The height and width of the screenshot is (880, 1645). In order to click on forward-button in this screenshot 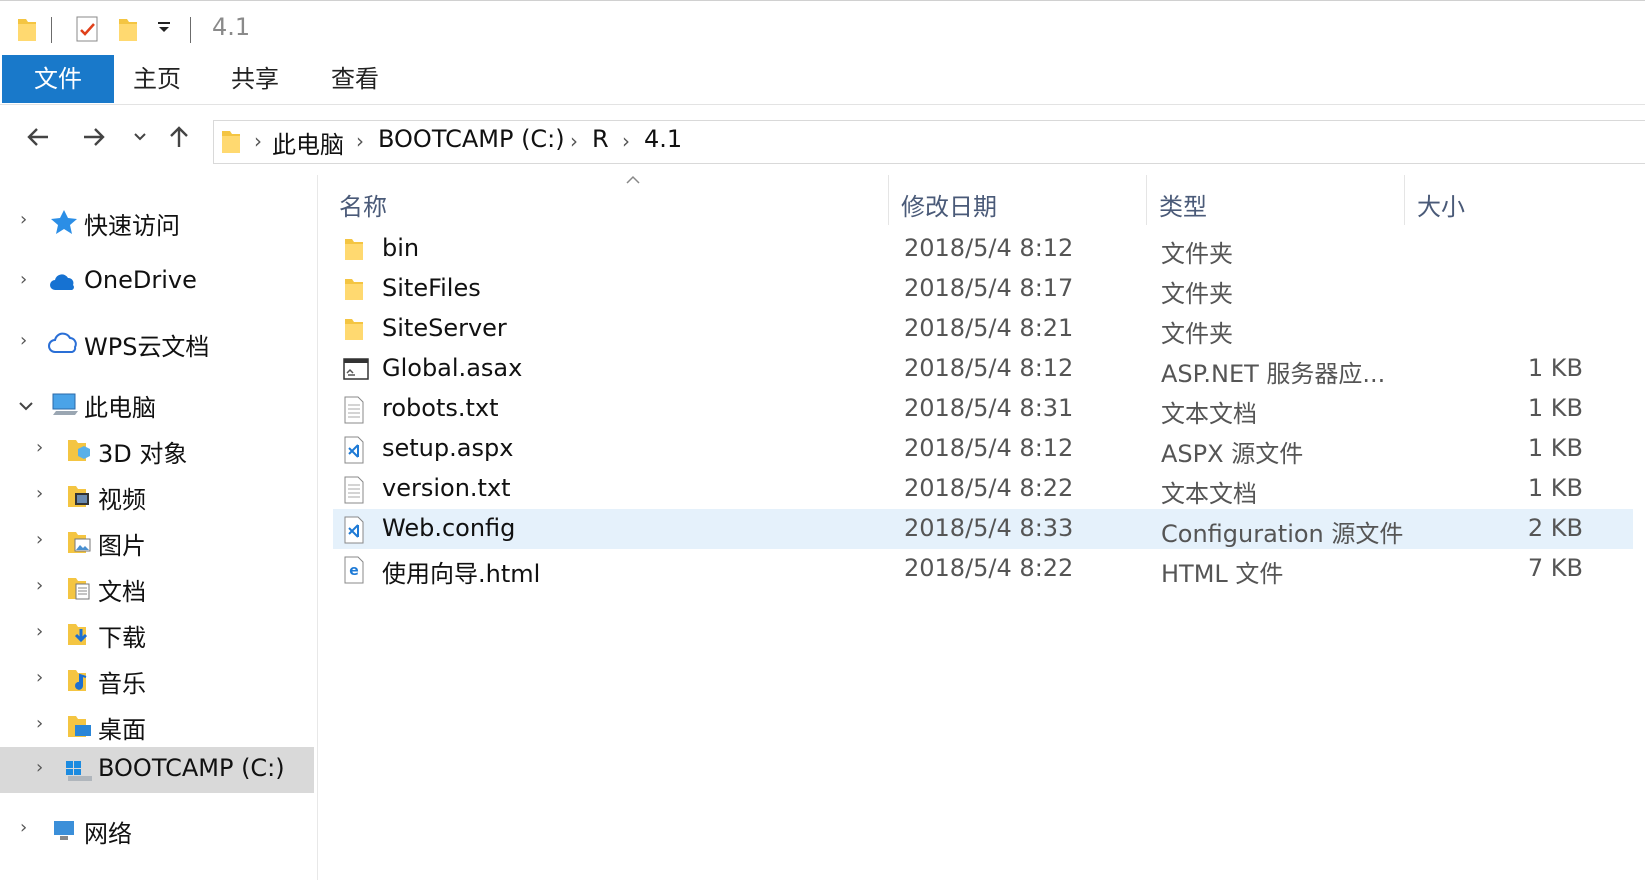, I will do `click(94, 137)`.